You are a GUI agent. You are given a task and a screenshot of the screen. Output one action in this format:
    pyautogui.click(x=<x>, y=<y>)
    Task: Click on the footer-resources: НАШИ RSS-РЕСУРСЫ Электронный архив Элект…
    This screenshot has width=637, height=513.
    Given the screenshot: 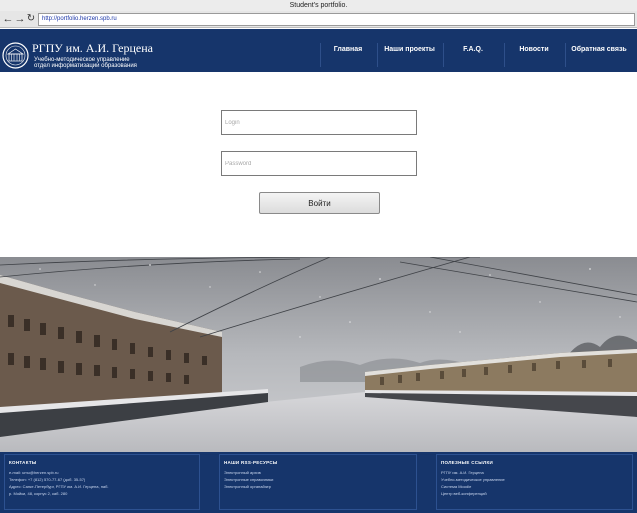 What is the action you would take?
    pyautogui.click(x=318, y=482)
    